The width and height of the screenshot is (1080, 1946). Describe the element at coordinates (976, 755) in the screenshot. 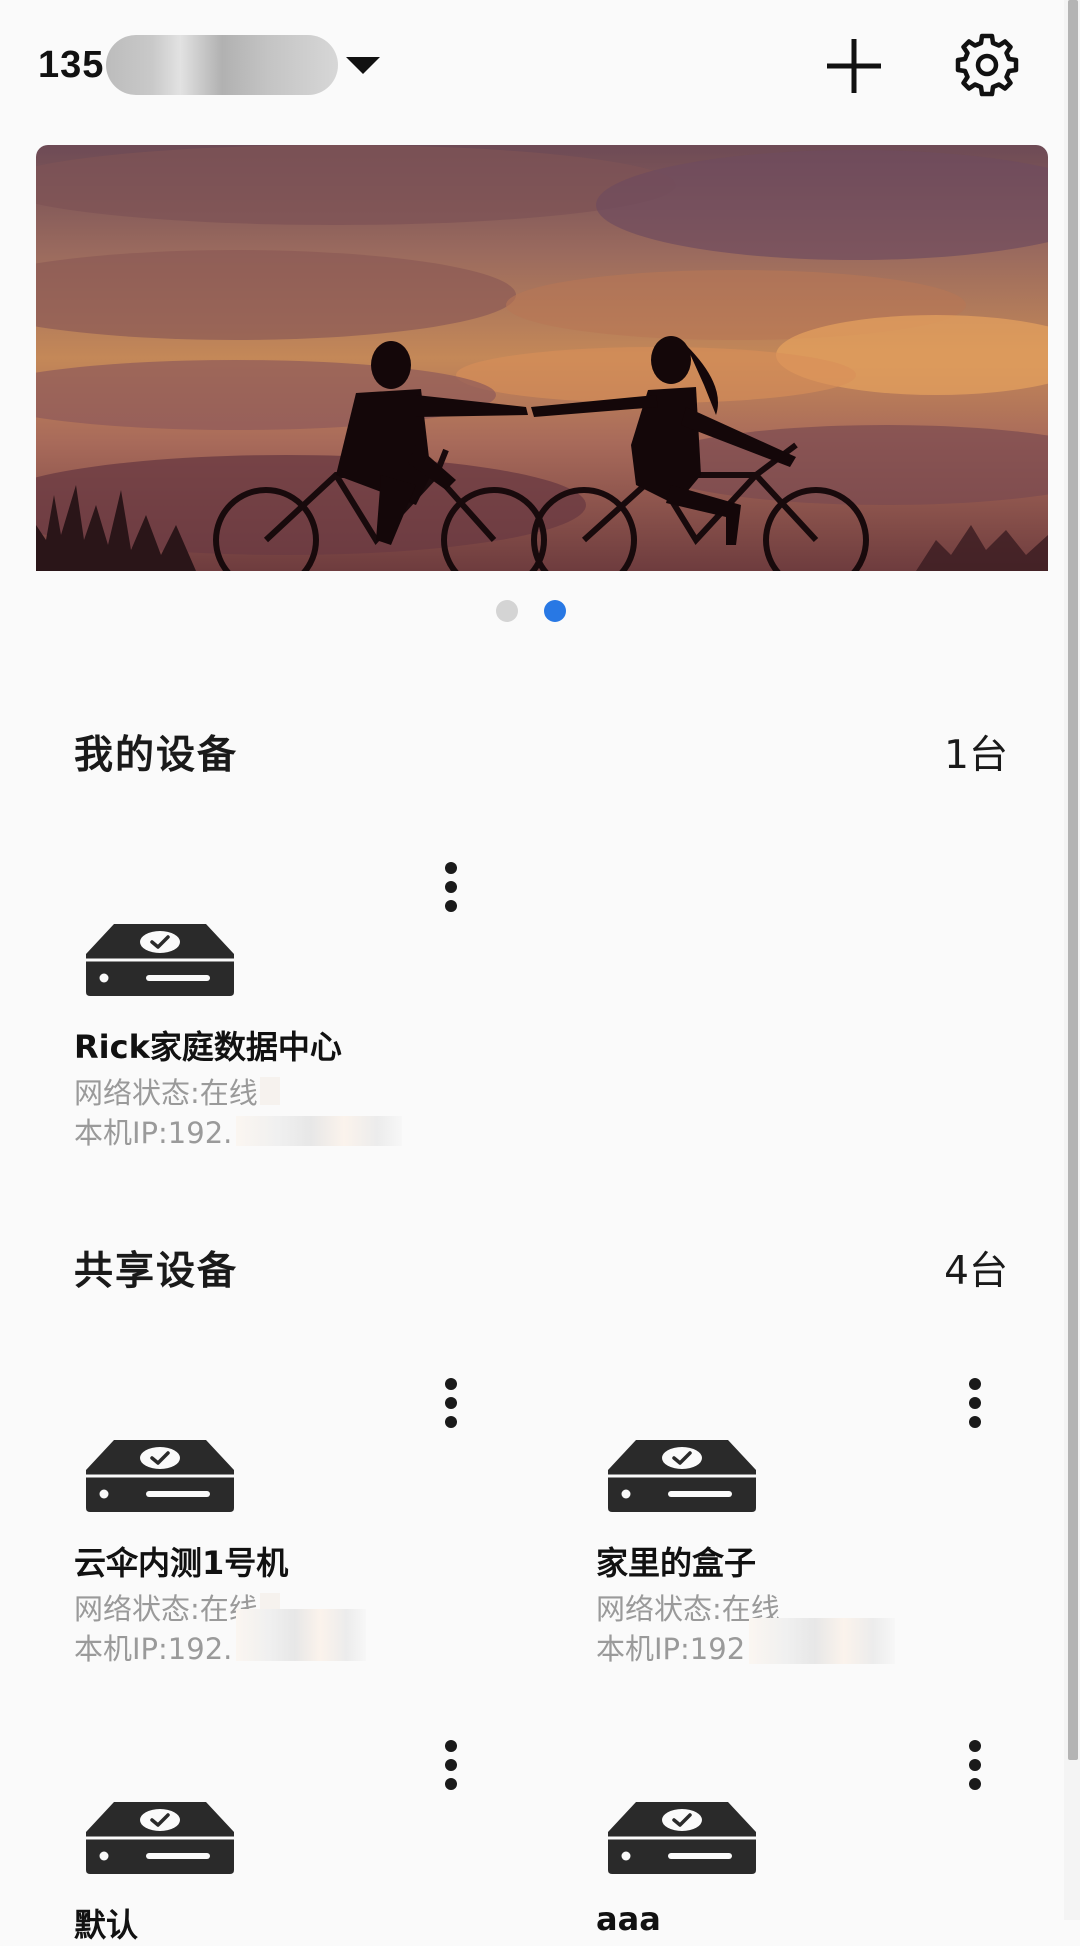

I see `my-devices-count: 1台` at that location.